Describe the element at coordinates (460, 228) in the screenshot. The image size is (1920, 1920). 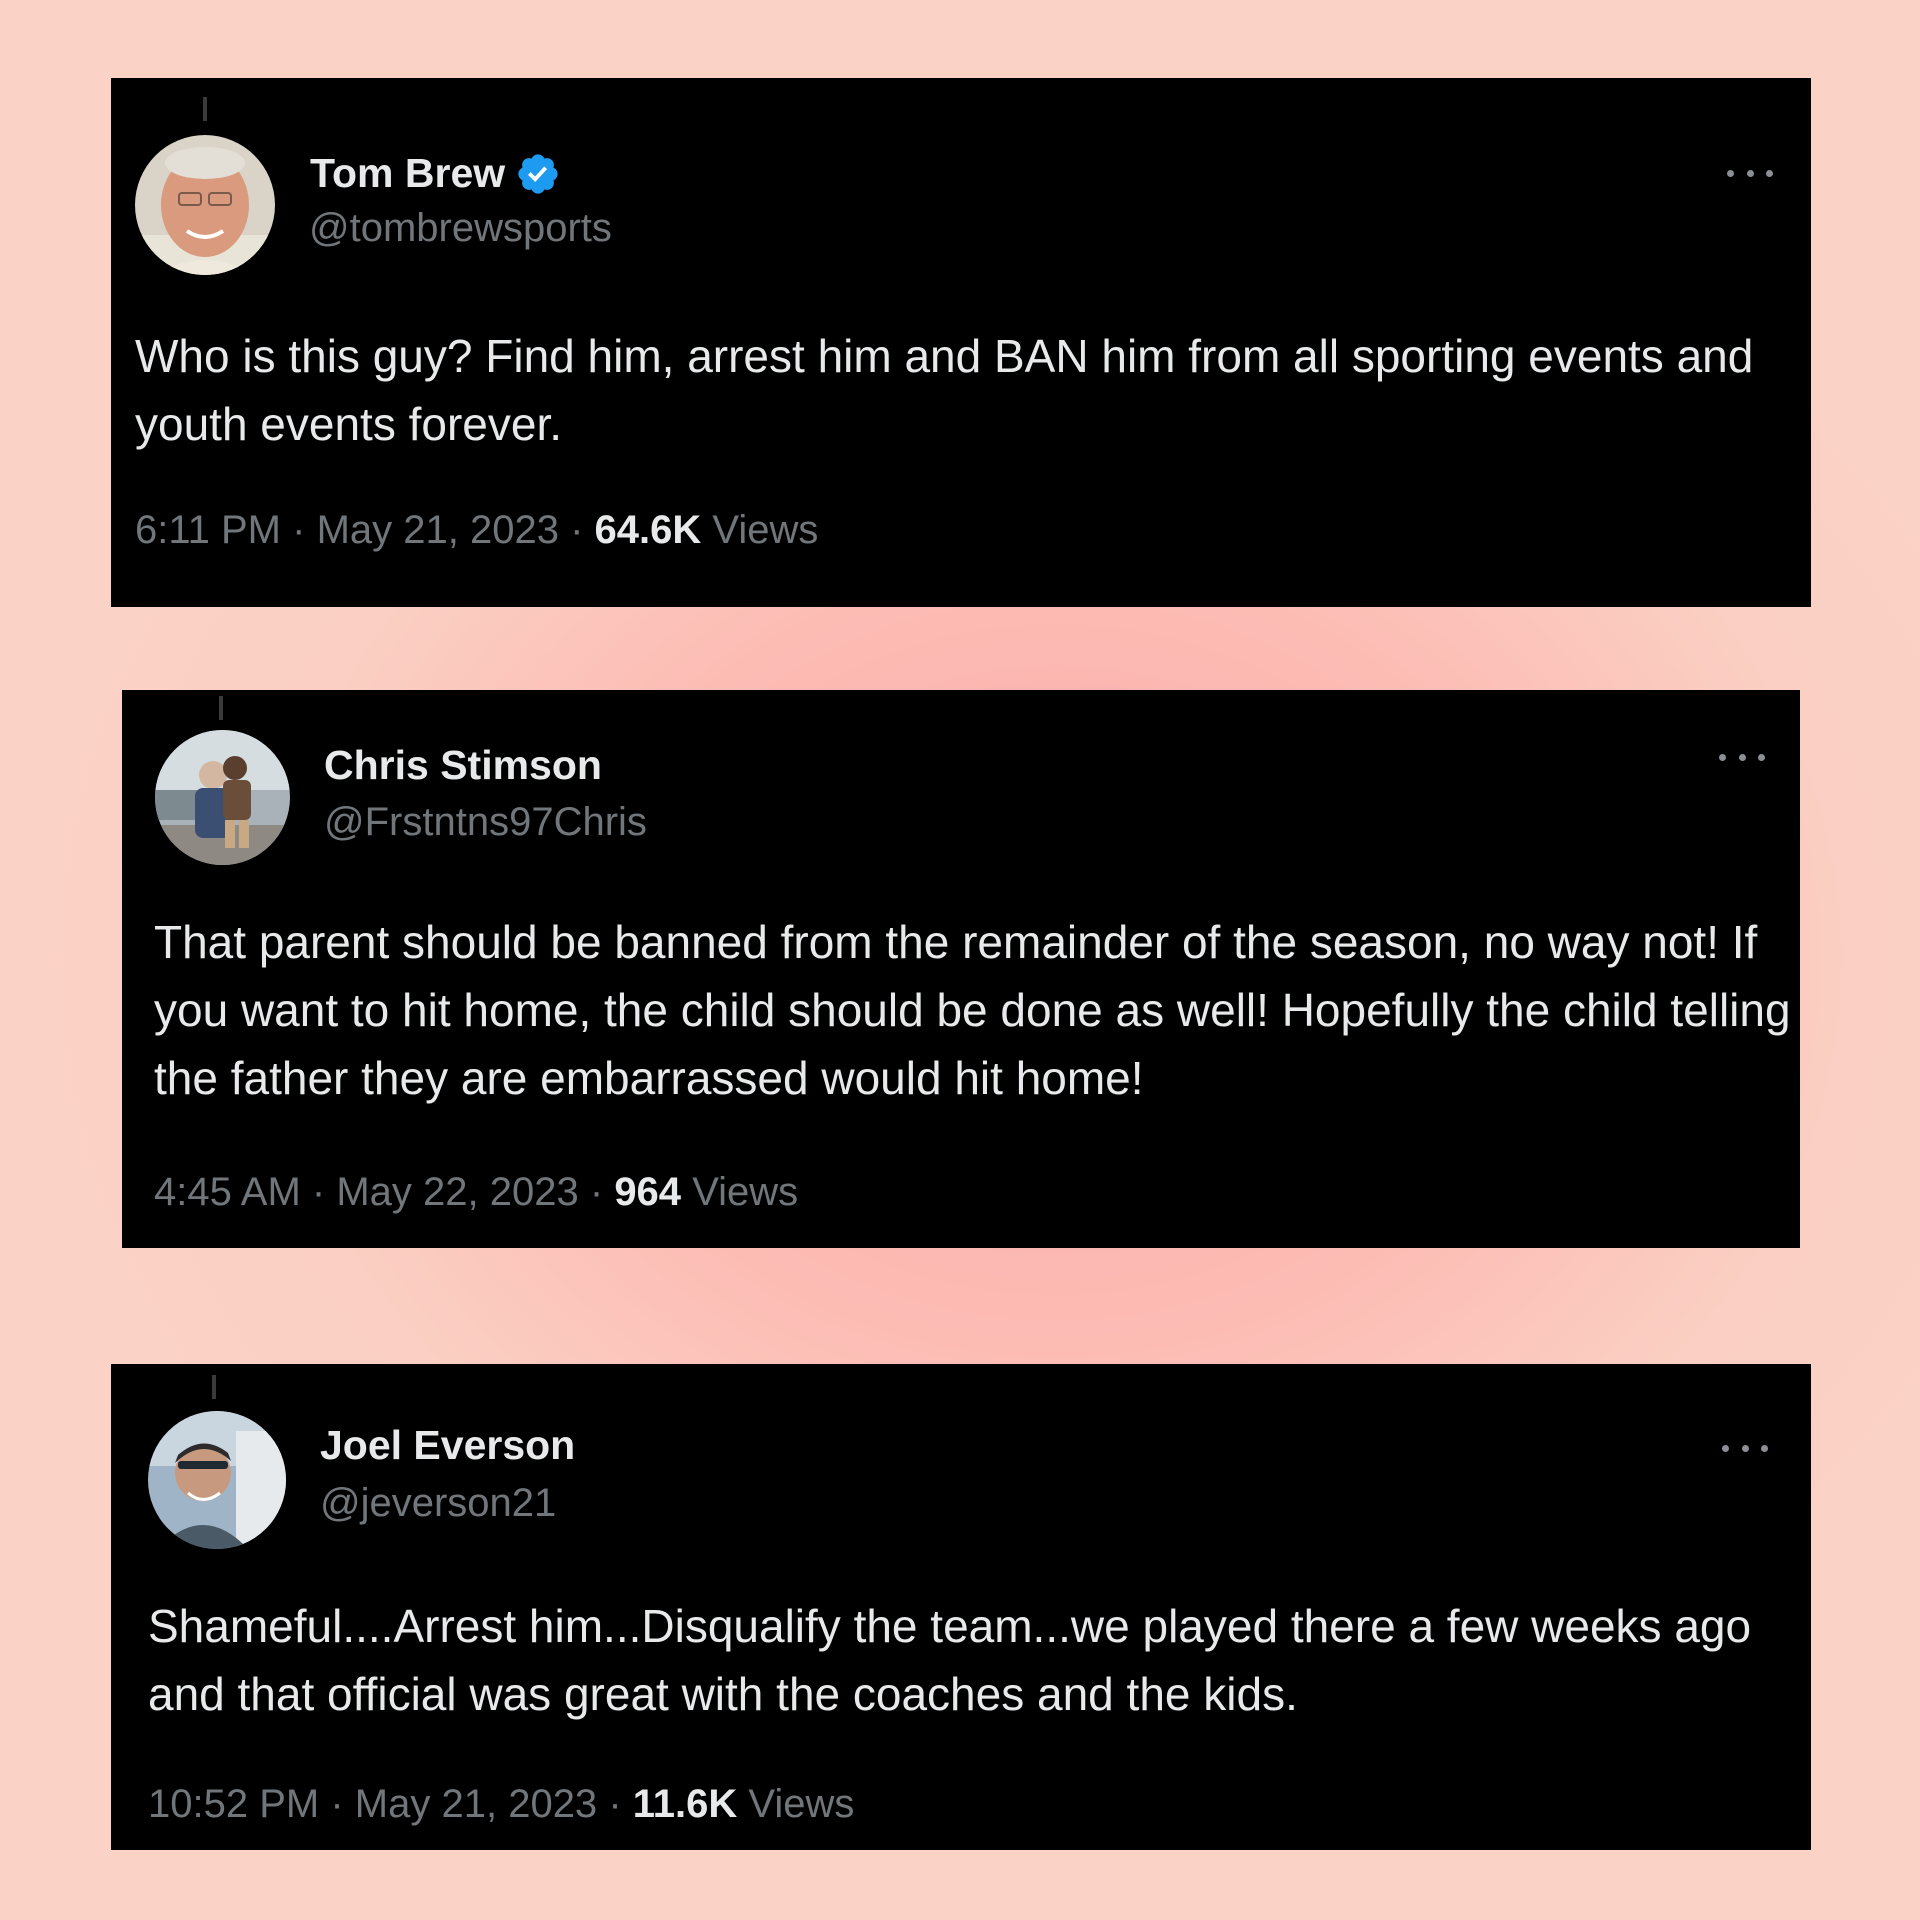
I see `author-handle: @tombrewsports` at that location.